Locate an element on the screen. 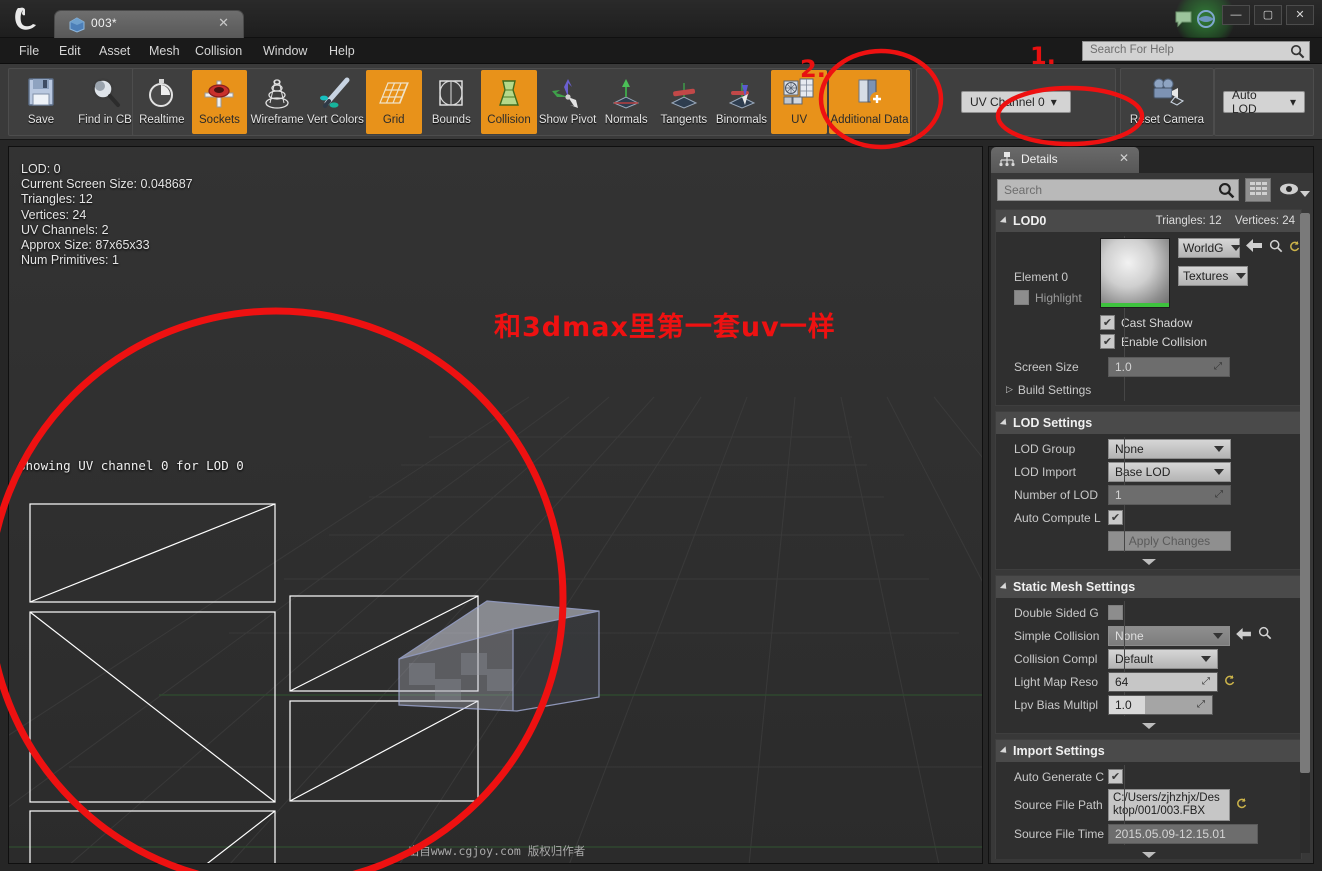 The width and height of the screenshot is (1322, 871). binormals-button: Binormals is located at coordinates (742, 102).